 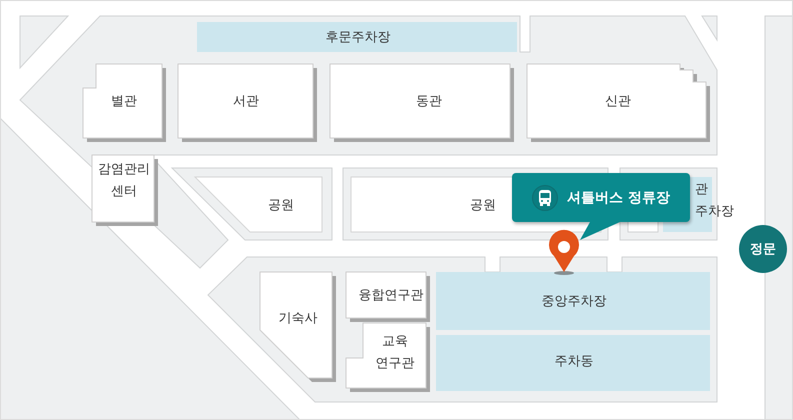 I want to click on location-pin-icon, so click(x=564, y=252).